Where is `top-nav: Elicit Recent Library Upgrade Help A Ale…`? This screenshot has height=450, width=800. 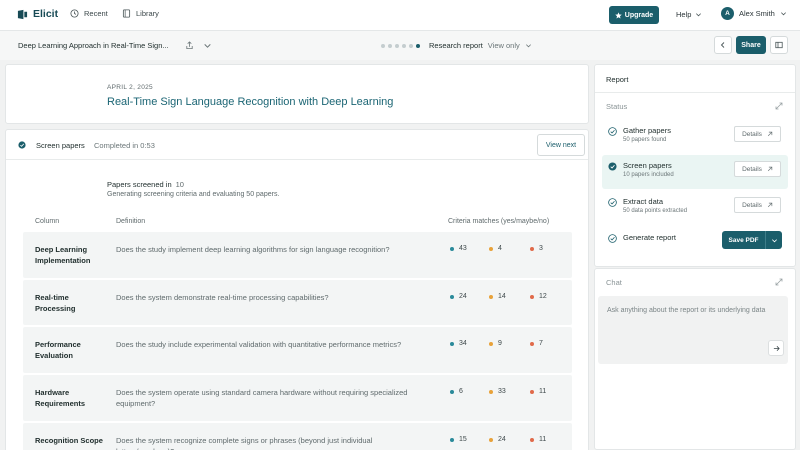 top-nav: Elicit Recent Library Upgrade Help A Ale… is located at coordinates (400, 15).